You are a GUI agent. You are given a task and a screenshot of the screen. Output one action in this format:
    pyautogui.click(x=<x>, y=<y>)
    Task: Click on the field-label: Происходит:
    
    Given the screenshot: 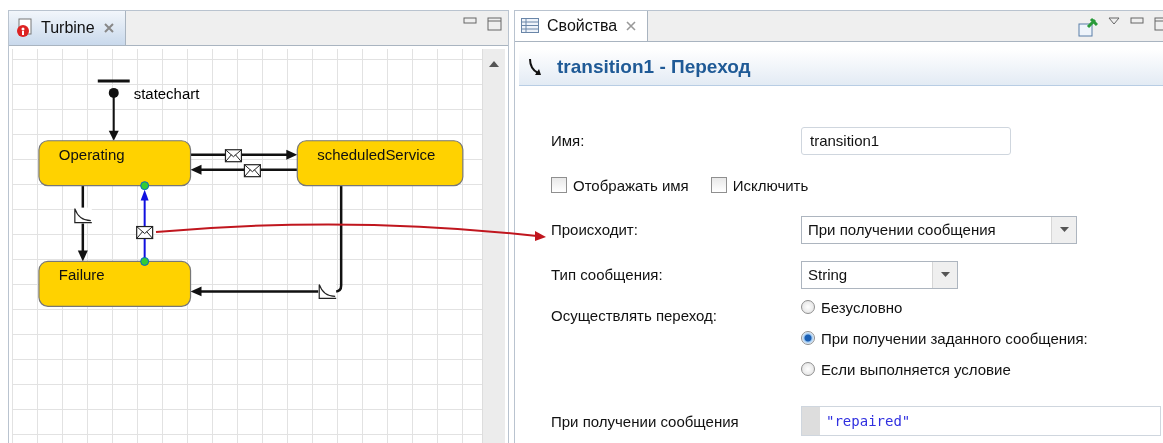 What is the action you would take?
    pyautogui.click(x=594, y=229)
    